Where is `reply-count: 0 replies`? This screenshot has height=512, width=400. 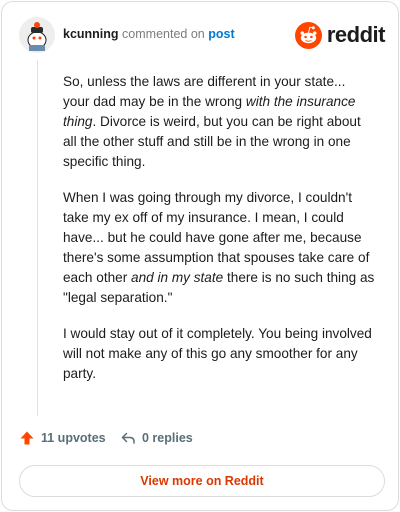
reply-count: 0 replies is located at coordinates (167, 438).